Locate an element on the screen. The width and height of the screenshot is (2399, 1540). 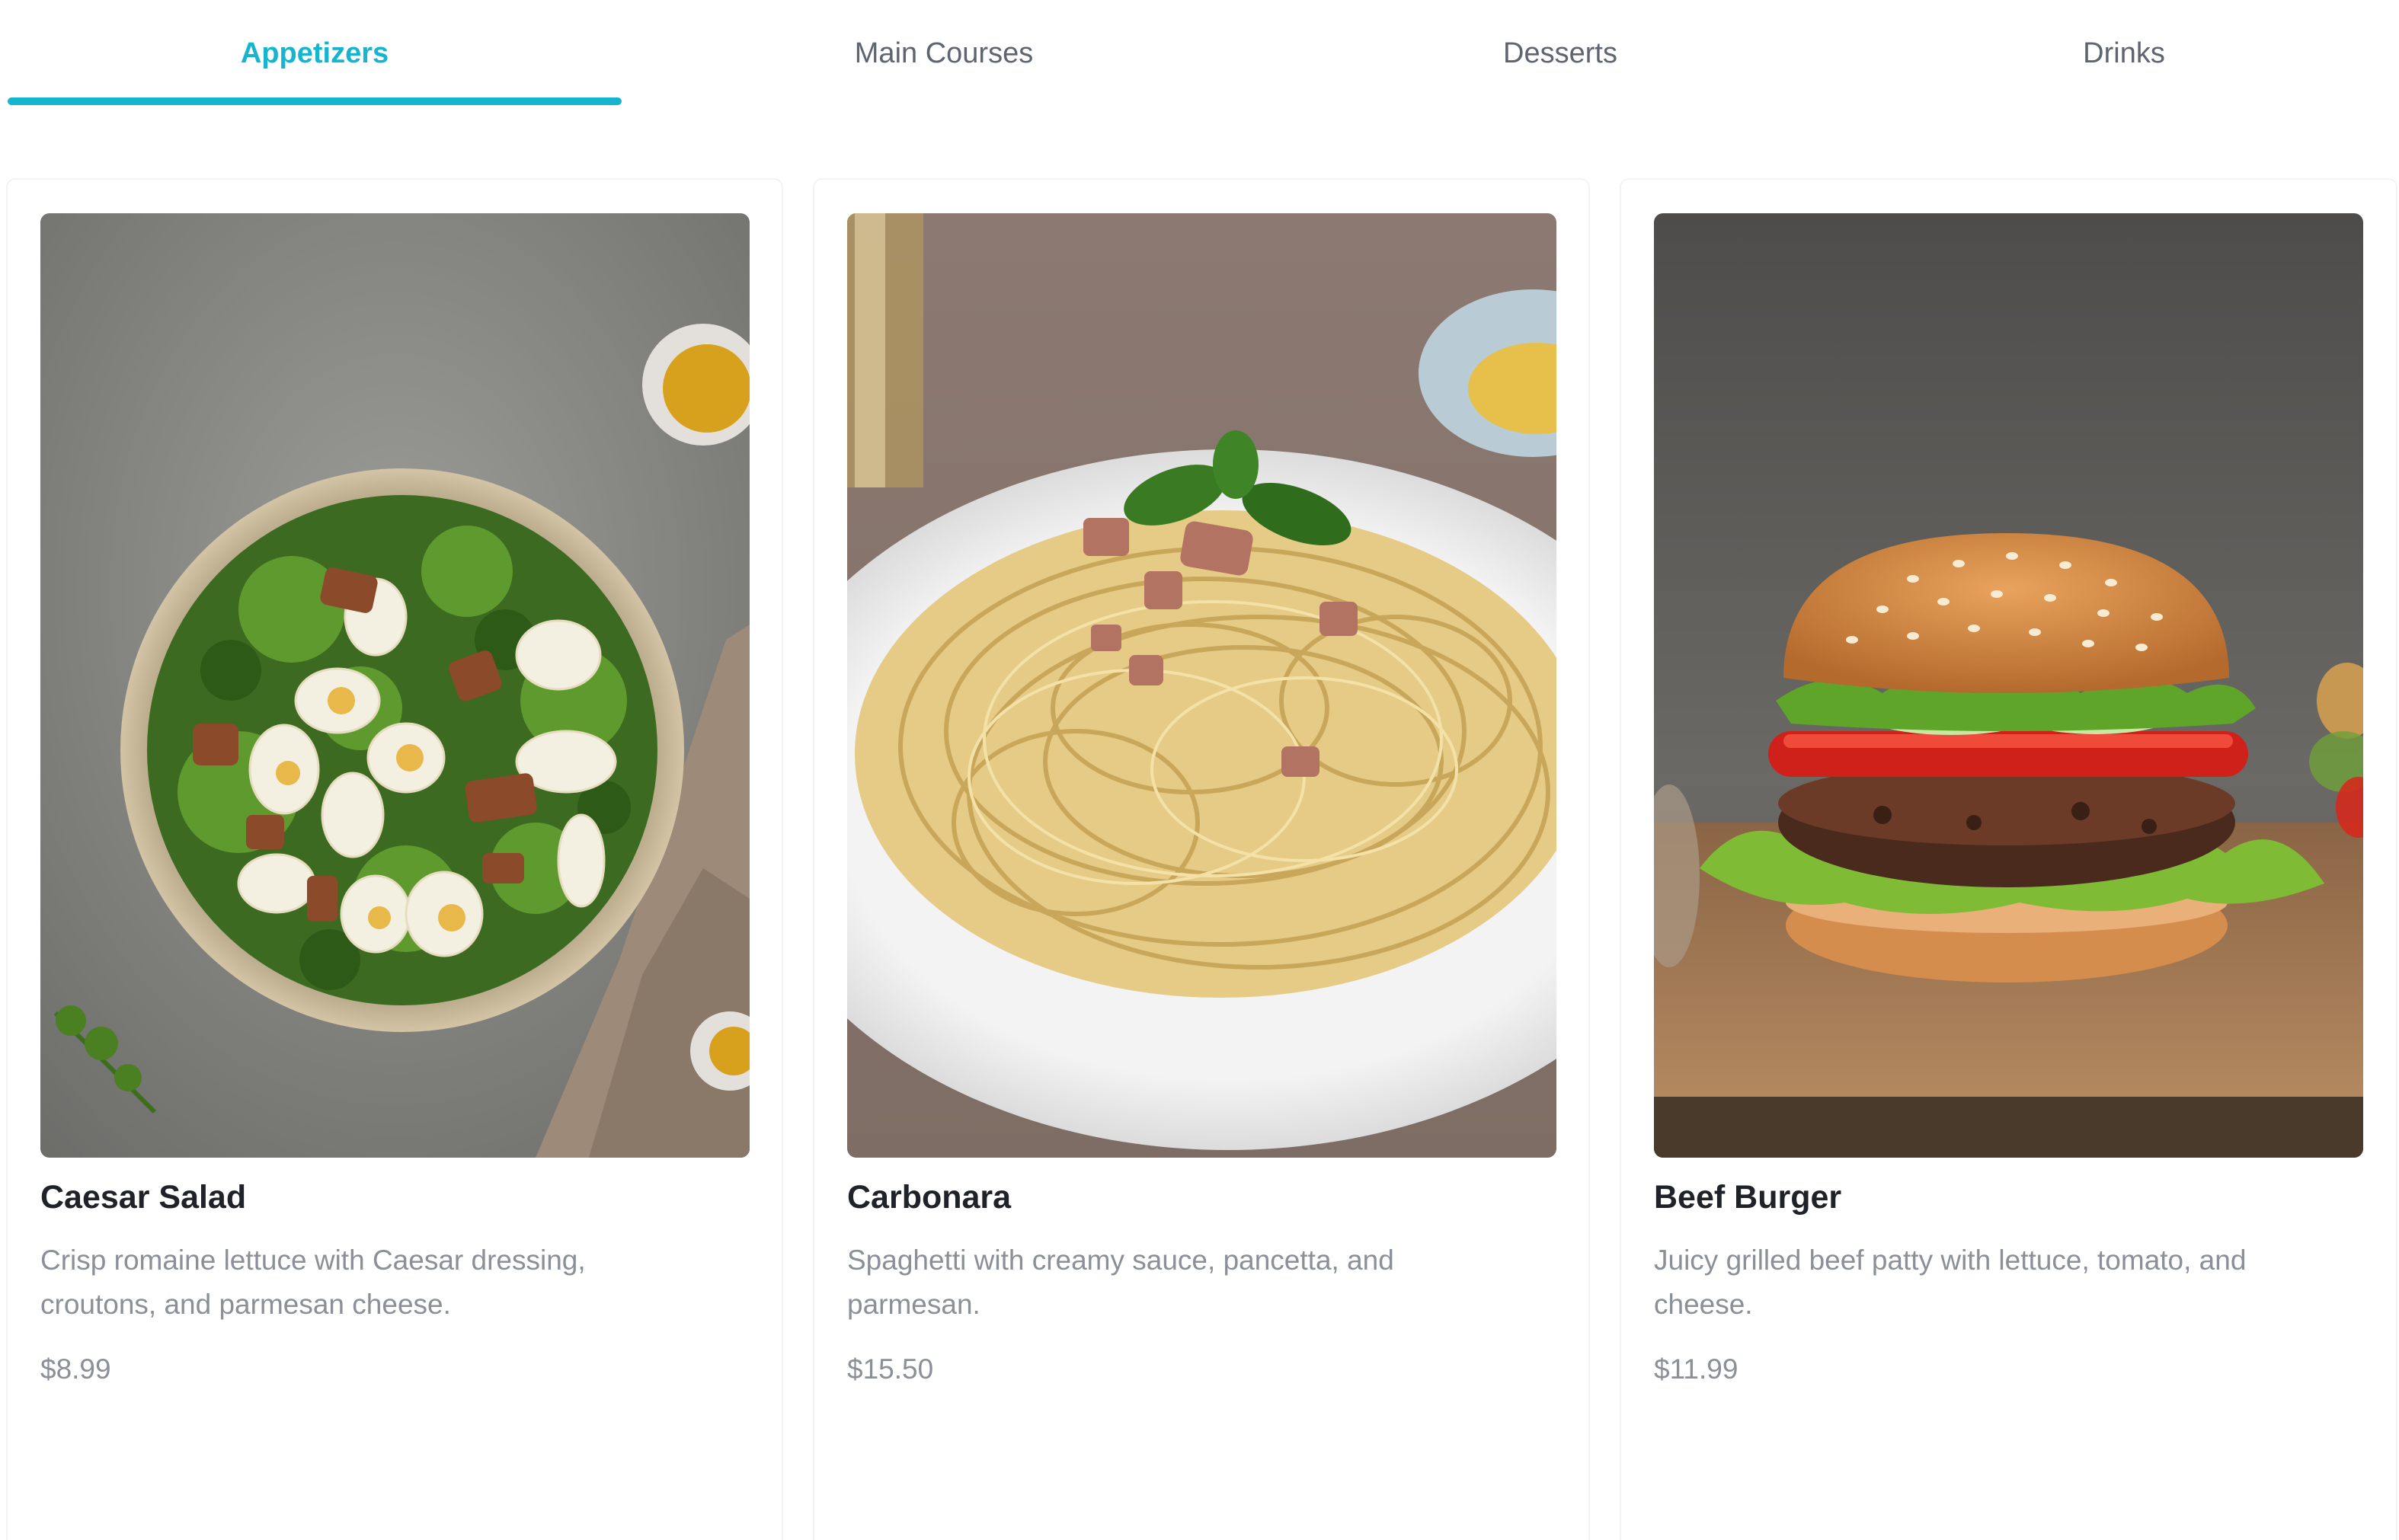
dish-name: Beef Burger is located at coordinates (1748, 1197).